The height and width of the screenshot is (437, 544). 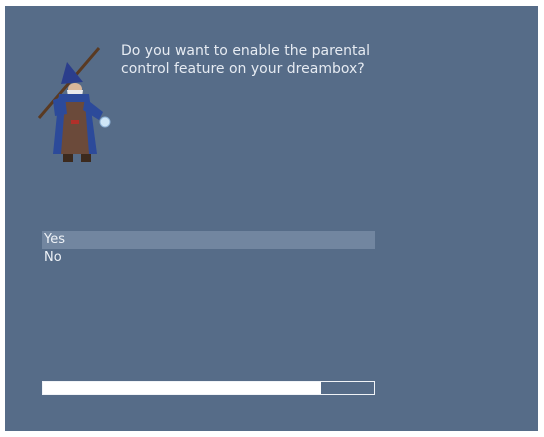 I want to click on choice-list: Yes No, so click(x=208, y=249).